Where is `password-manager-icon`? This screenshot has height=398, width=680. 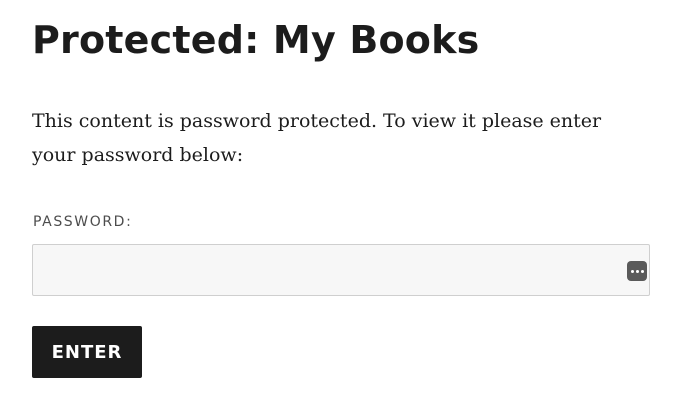
password-manager-icon is located at coordinates (637, 271).